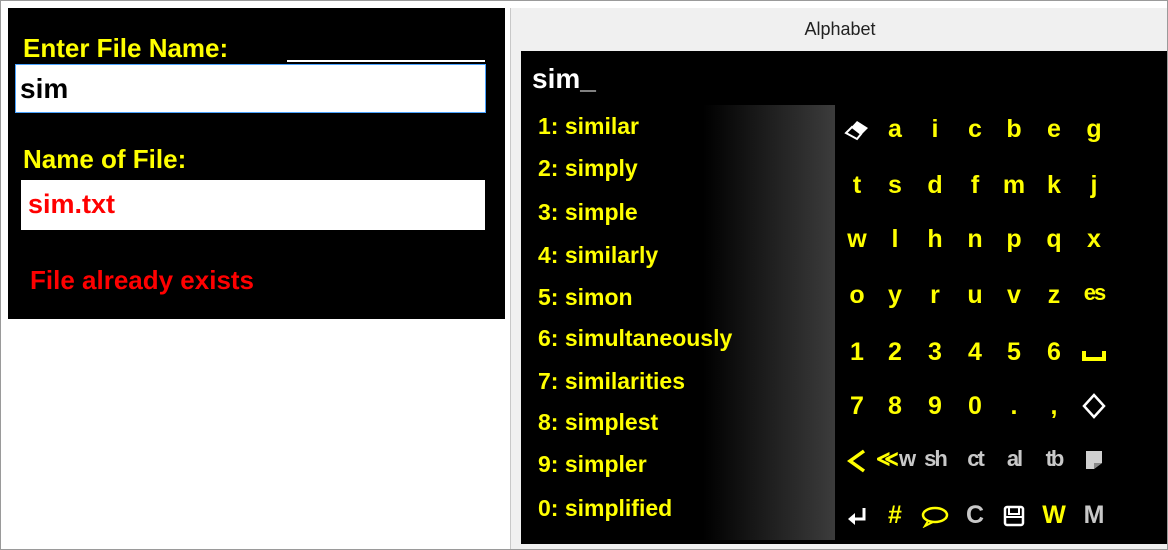  What do you see at coordinates (895, 515) in the screenshot?
I see `key-hash: #` at bounding box center [895, 515].